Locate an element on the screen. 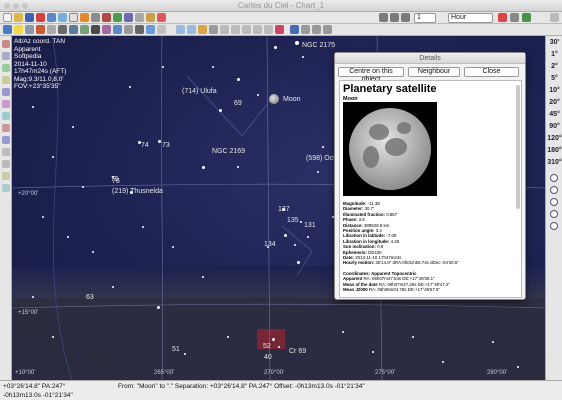 The image size is (562, 400). zoom-310deg-button: 310° is located at coordinates (554, 162).